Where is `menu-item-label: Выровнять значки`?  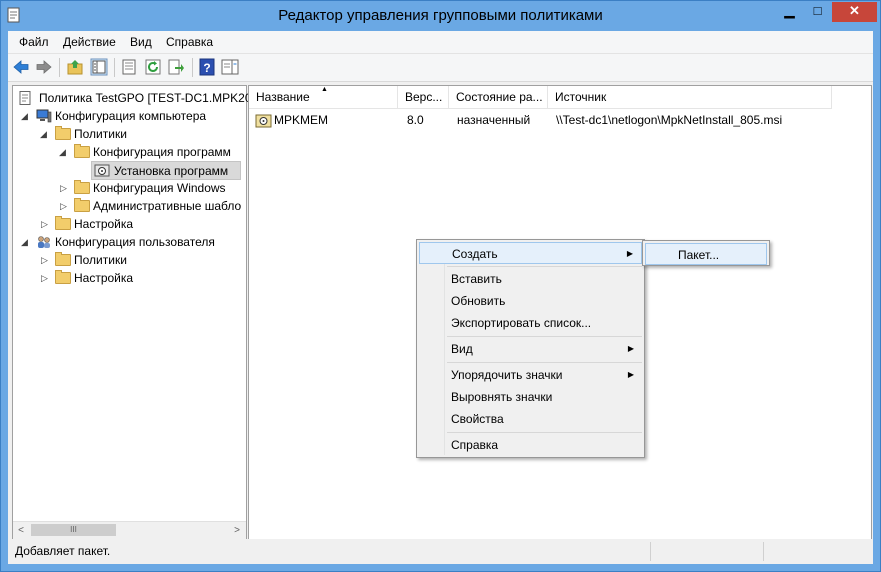 menu-item-label: Выровнять значки is located at coordinates (502, 397).